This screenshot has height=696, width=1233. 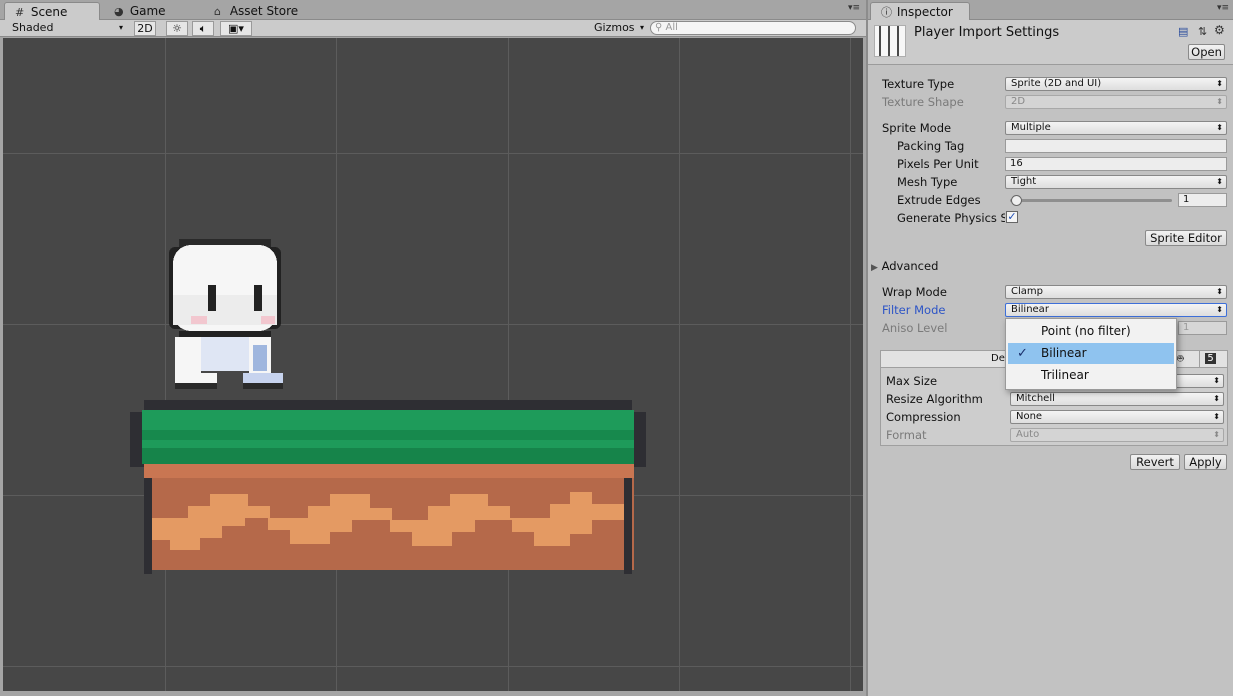 I want to click on revert-button: Revert, so click(x=1155, y=462).